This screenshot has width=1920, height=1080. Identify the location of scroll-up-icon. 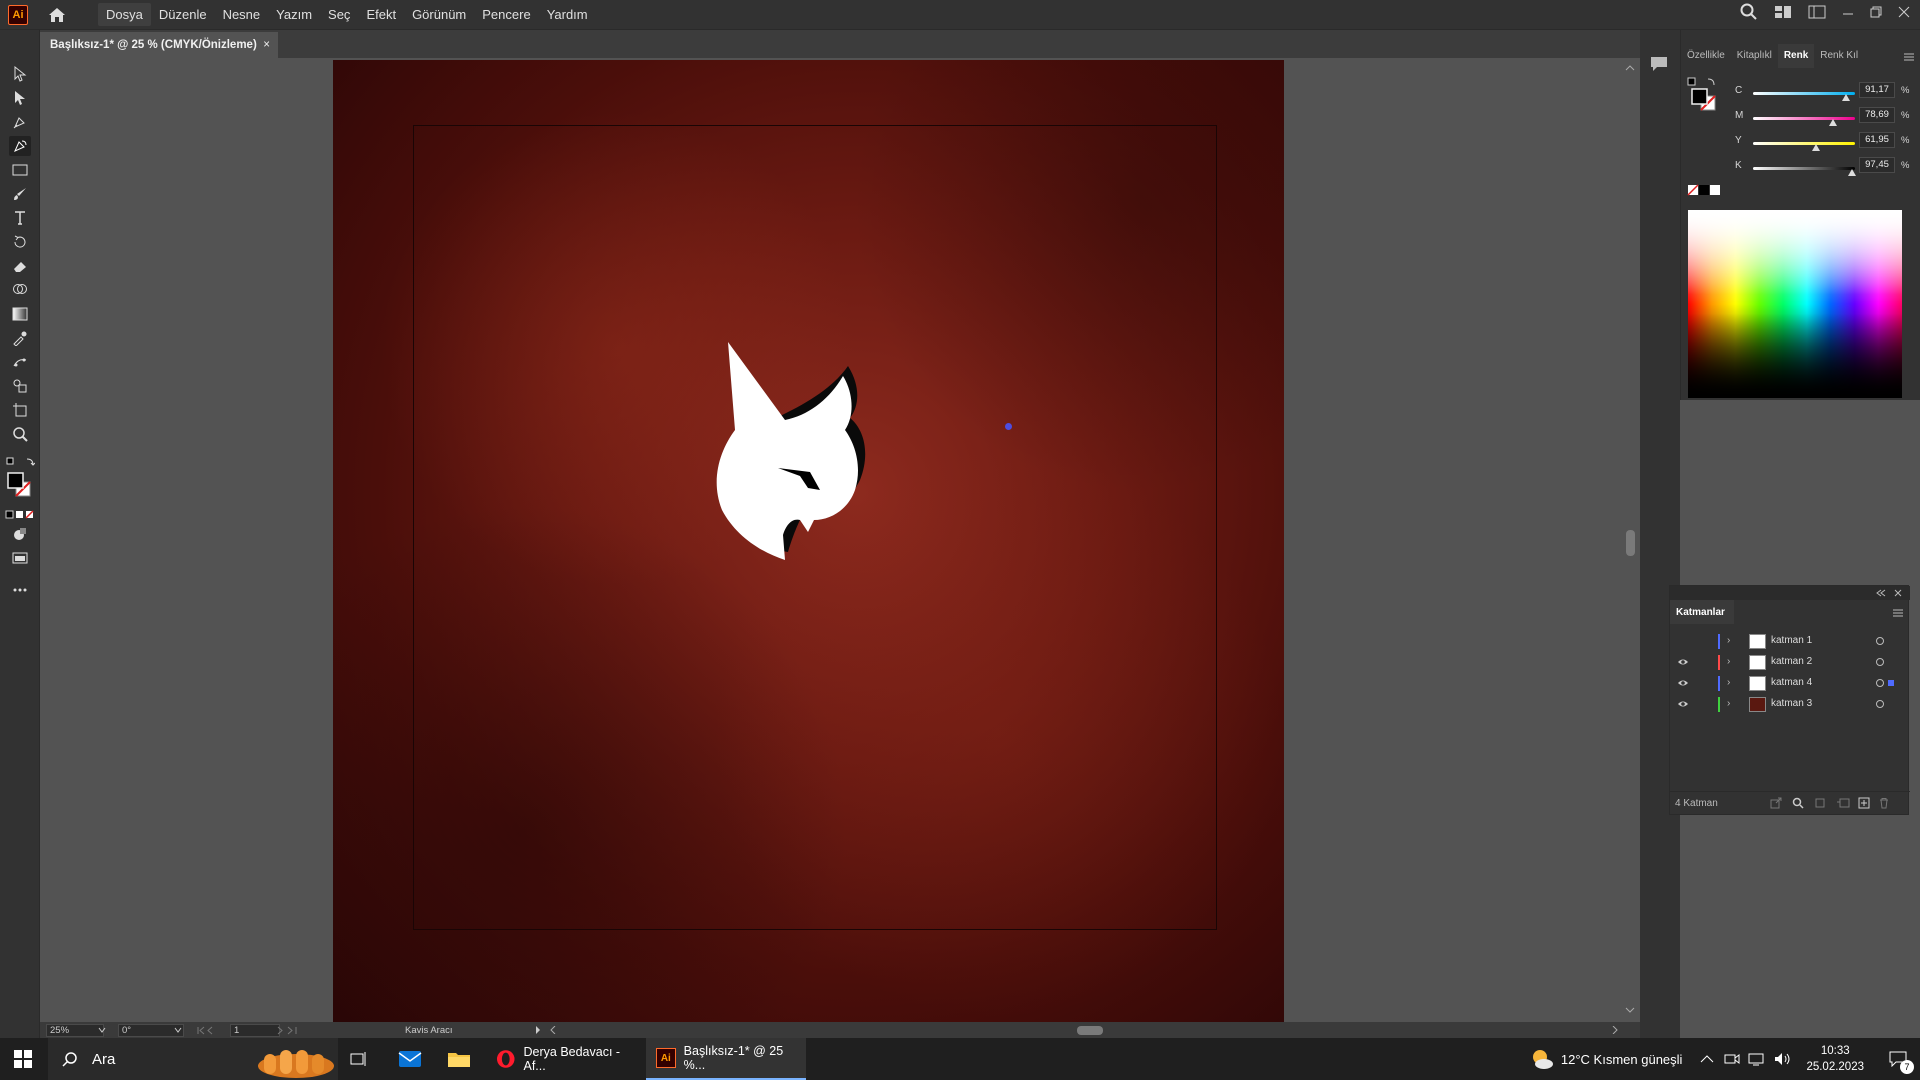
(1630, 68).